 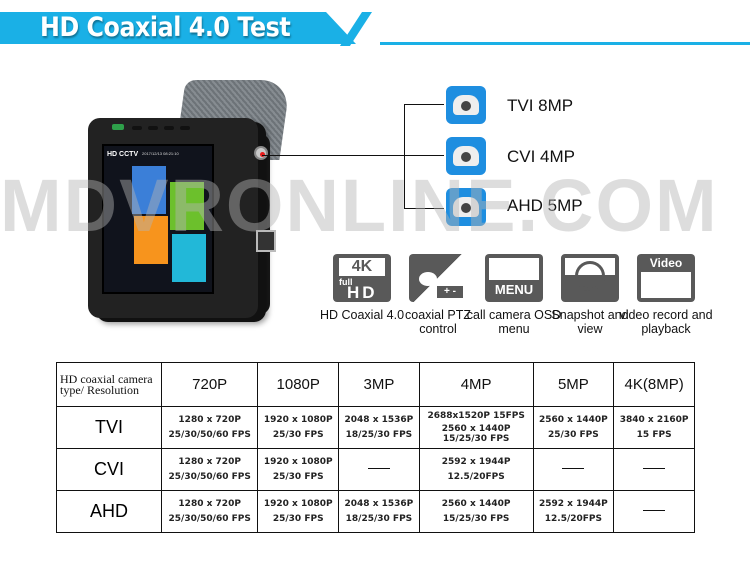 I want to click on screen-time: 2017/12/13 08:21:10, so click(x=160, y=153).